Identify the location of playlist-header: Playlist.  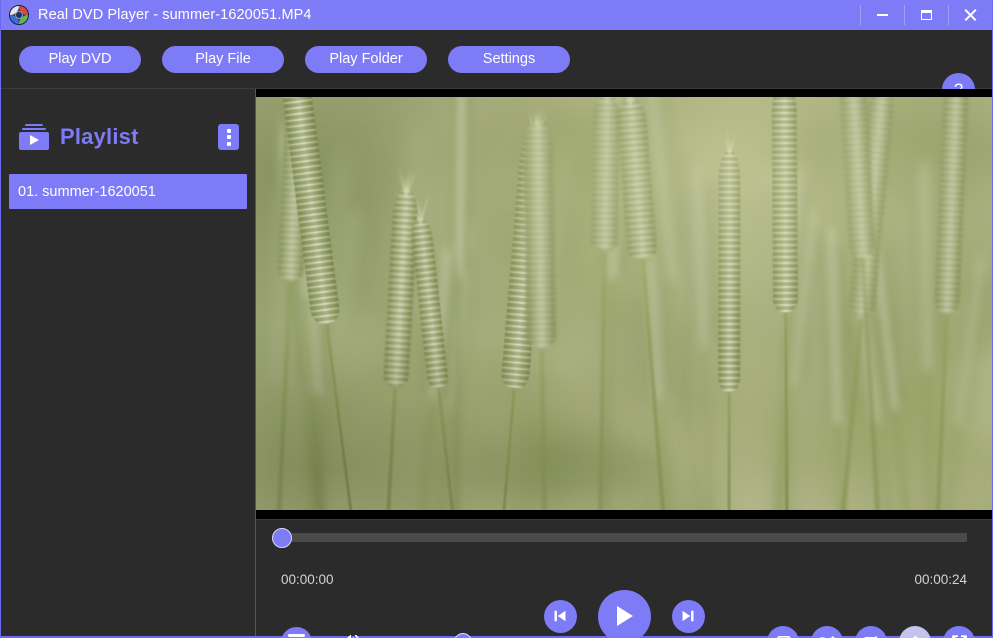
(128, 137).